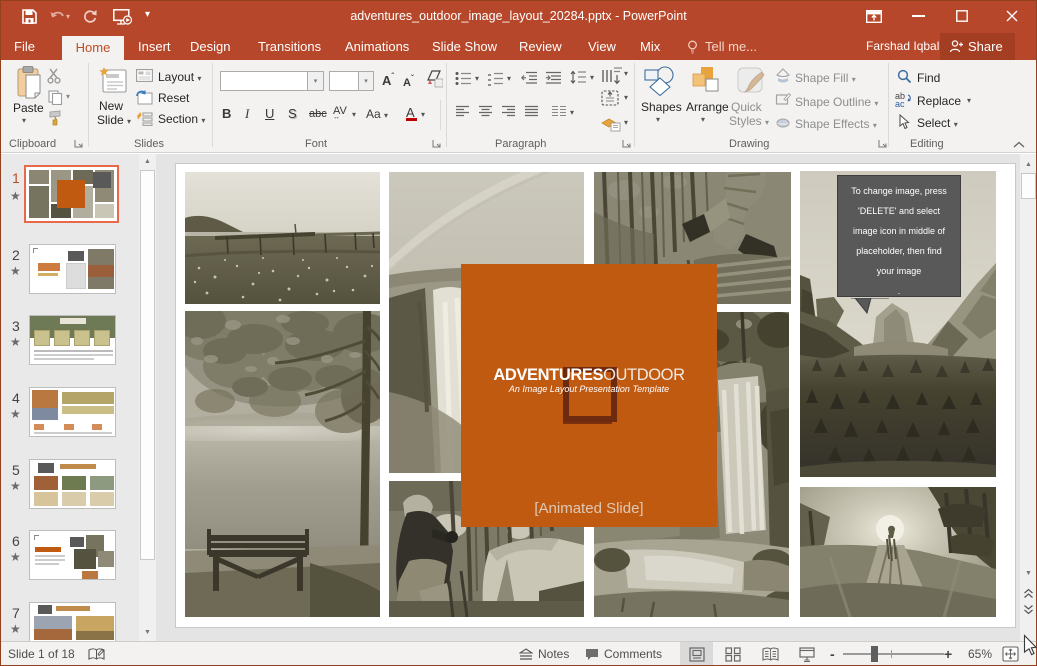 This screenshot has width=1037, height=666. Describe the element at coordinates (900, 103) in the screenshot. I see `svg-text: ac` at that location.